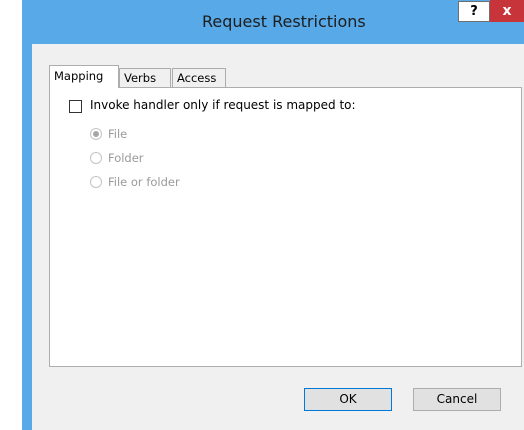  Describe the element at coordinates (284, 21) in the screenshot. I see `window-title: Request Restrictions` at that location.